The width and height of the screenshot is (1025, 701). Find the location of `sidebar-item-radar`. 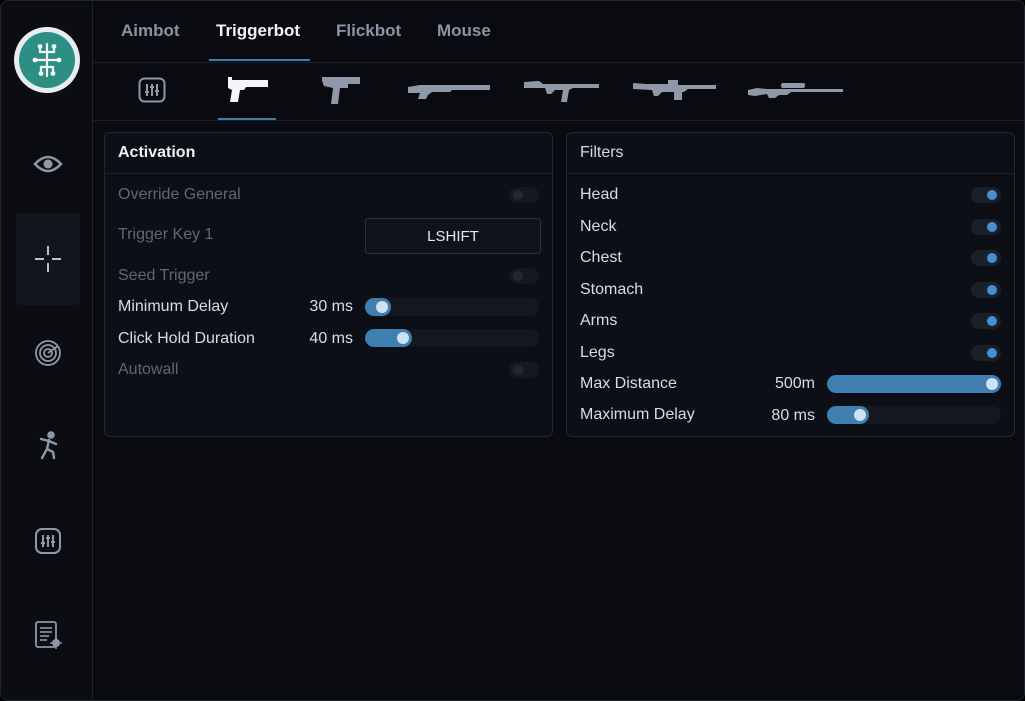

sidebar-item-radar is located at coordinates (48, 353).